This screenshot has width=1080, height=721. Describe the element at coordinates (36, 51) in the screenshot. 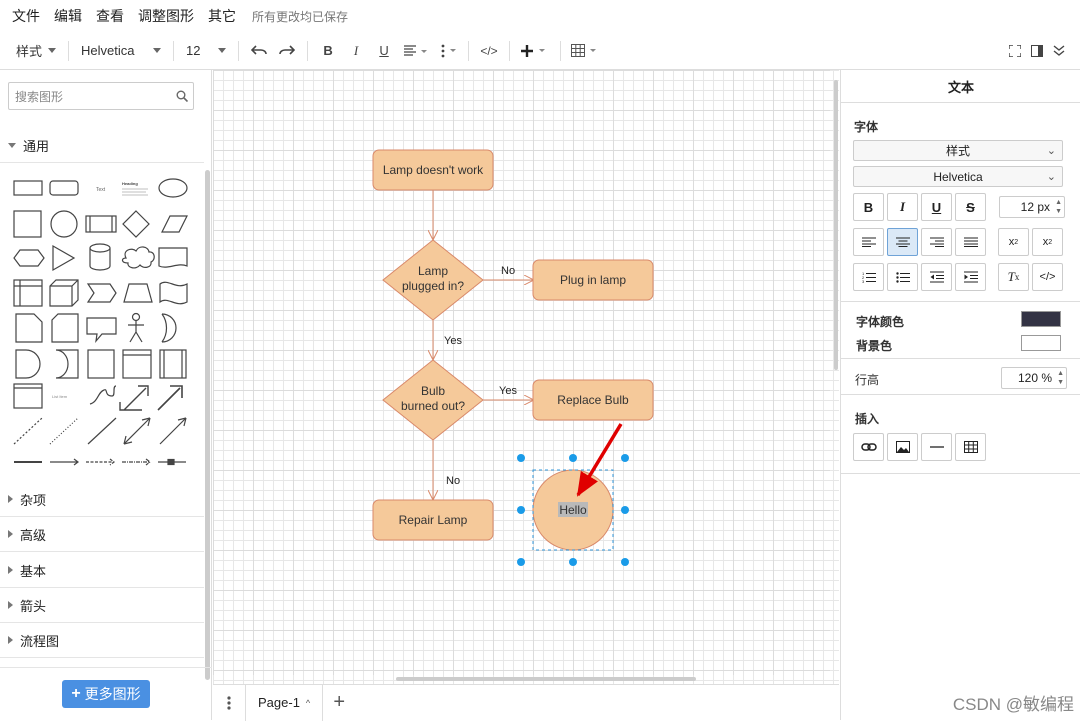

I see `style-select: 样式` at that location.